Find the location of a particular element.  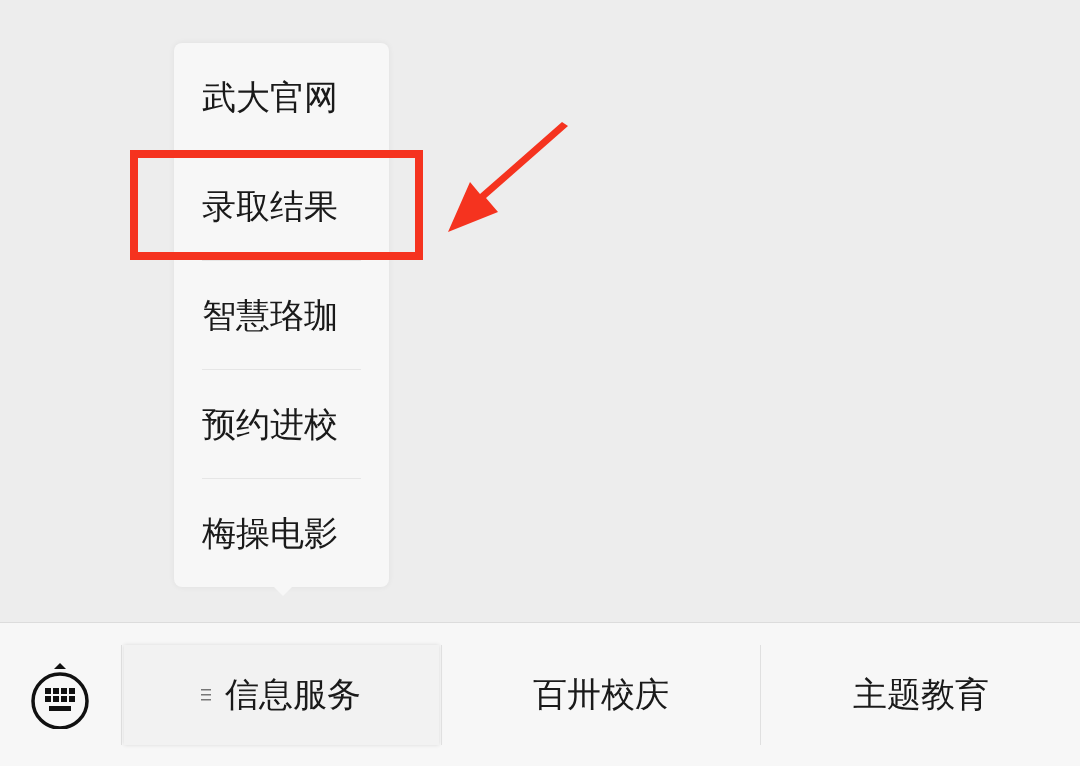

menu-item: 梅操电影 is located at coordinates (270, 533).